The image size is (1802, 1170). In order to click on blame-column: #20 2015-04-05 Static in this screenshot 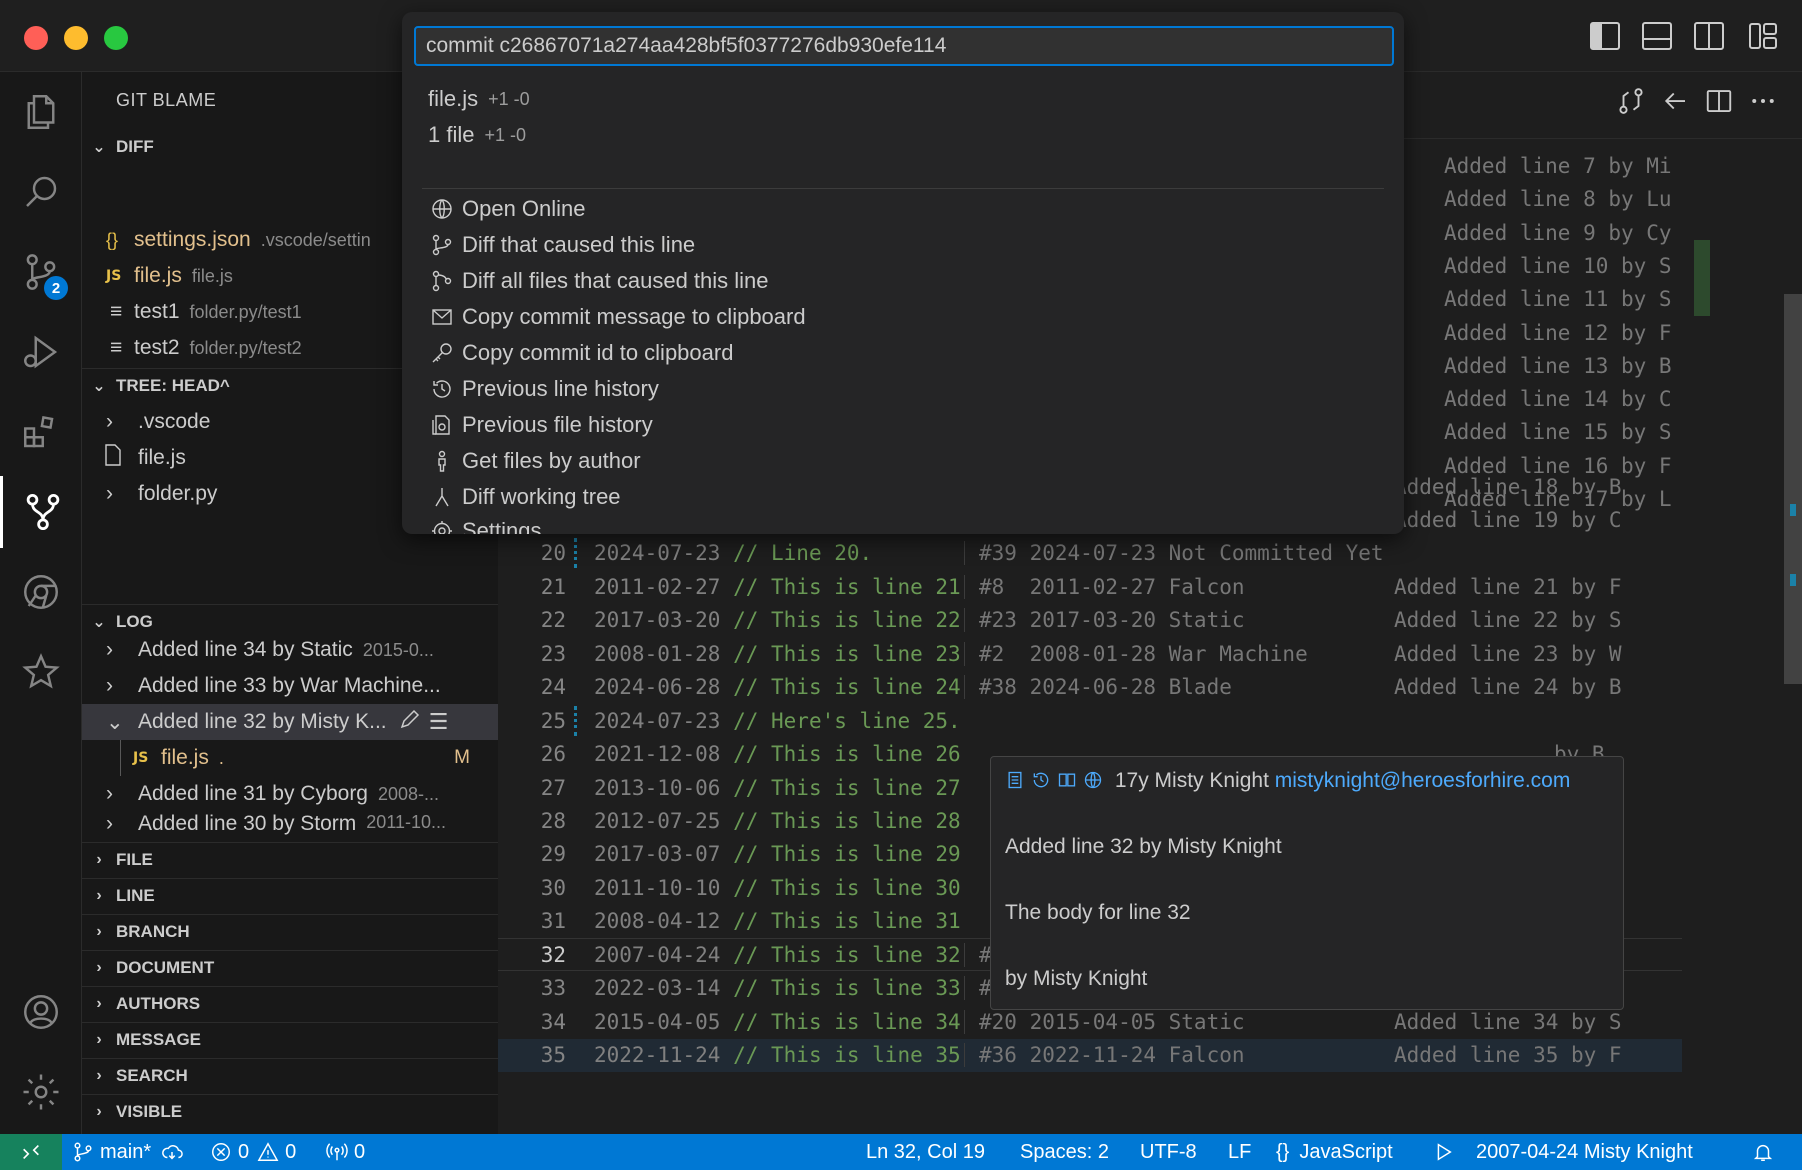, I will do `click(1179, 1021)`.